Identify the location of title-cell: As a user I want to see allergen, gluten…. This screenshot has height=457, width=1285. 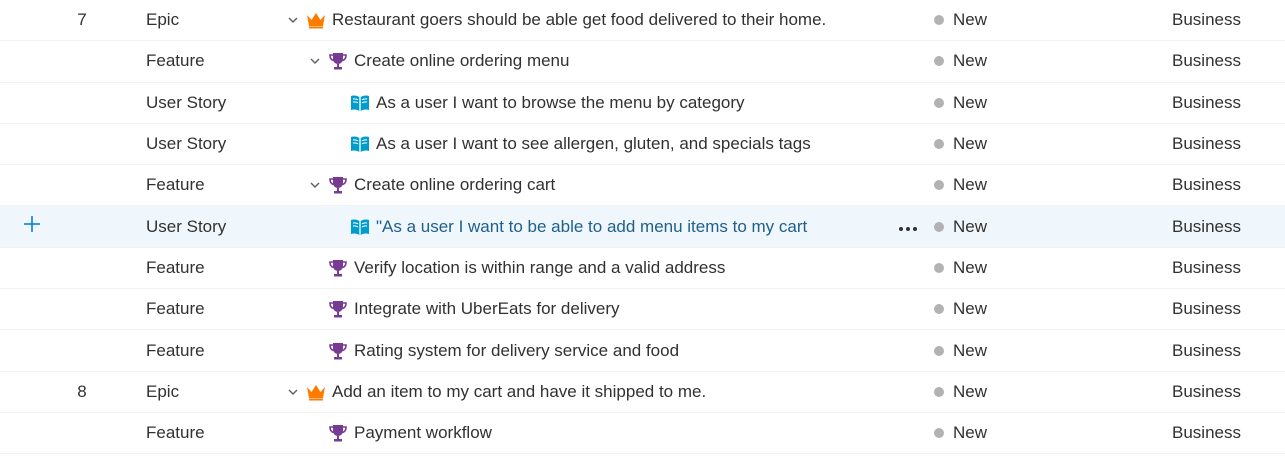
(605, 144).